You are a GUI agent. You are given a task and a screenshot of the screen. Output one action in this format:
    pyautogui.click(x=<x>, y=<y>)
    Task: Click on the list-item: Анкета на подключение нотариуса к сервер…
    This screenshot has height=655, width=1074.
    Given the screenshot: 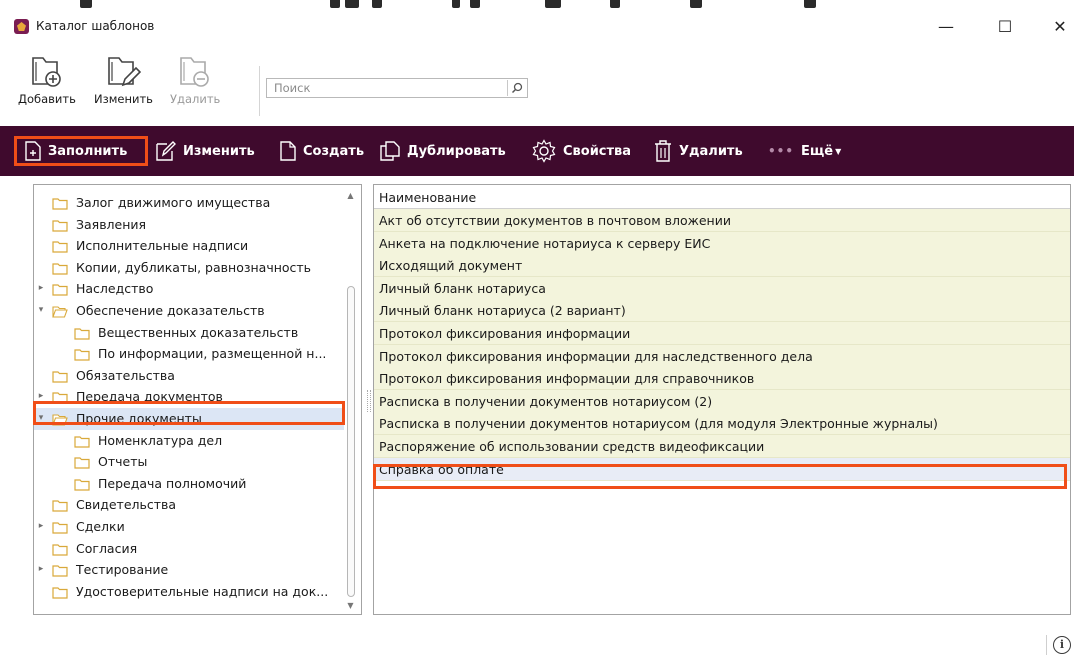 What is the action you would take?
    pyautogui.click(x=722, y=243)
    